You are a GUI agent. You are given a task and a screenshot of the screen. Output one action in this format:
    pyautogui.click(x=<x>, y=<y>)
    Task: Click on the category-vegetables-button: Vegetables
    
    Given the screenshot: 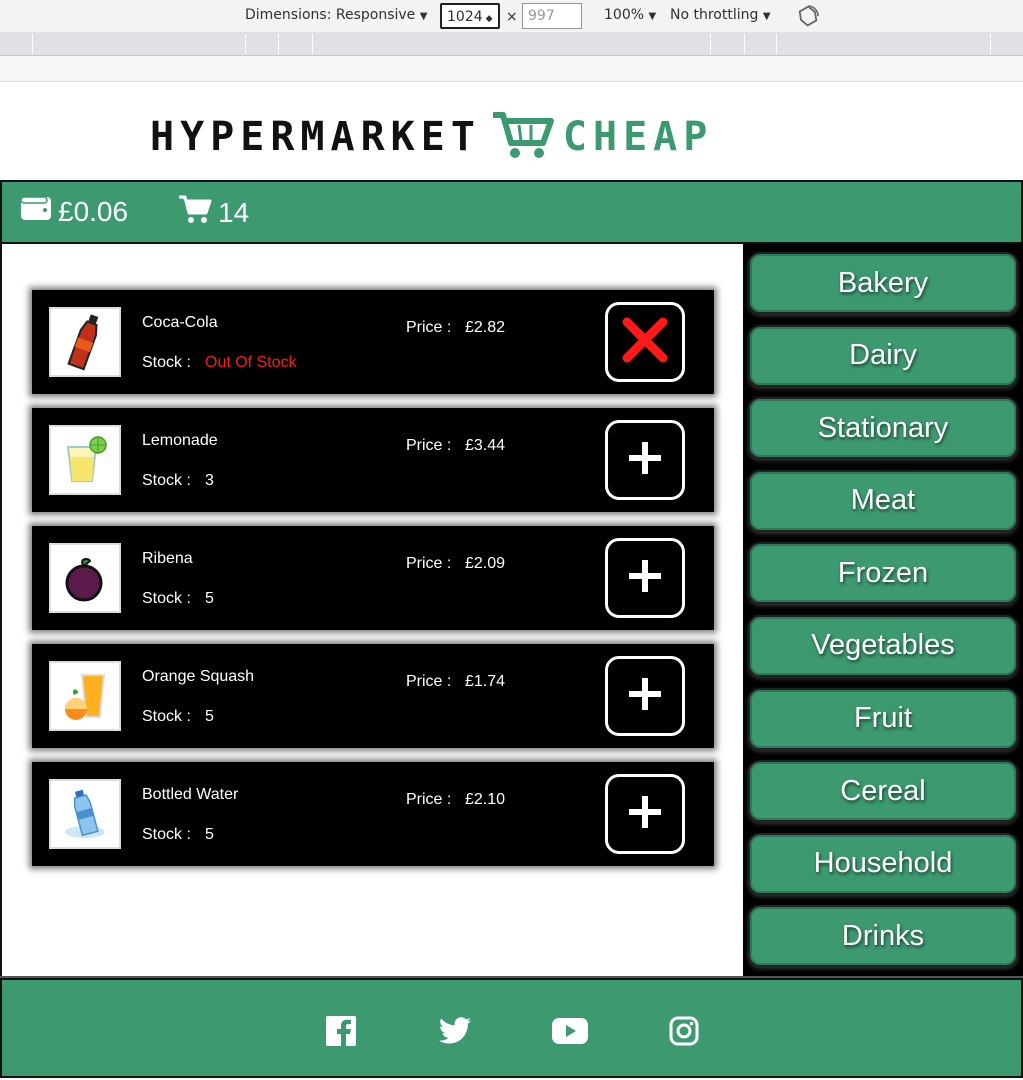 What is the action you would take?
    pyautogui.click(x=883, y=645)
    